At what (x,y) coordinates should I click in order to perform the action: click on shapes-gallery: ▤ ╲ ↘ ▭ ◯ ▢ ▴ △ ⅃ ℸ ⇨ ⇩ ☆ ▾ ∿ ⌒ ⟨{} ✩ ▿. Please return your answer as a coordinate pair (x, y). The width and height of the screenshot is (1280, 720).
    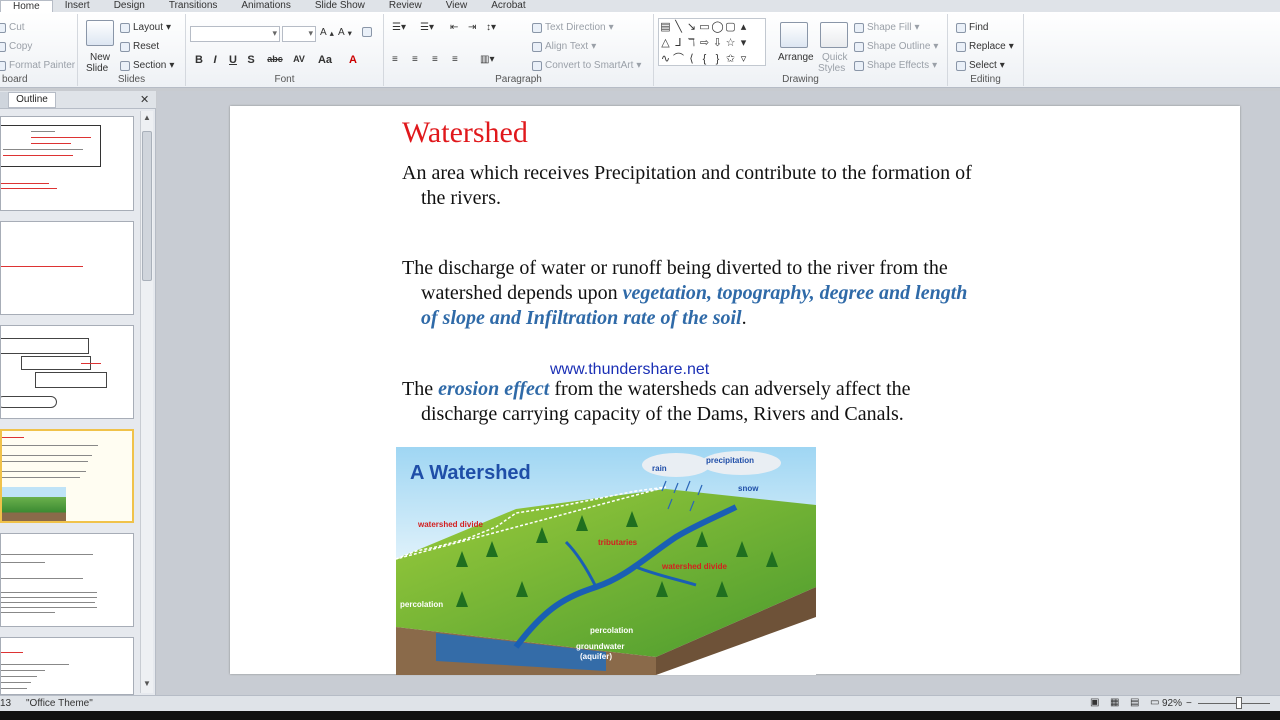
    Looking at the image, I should click on (712, 42).